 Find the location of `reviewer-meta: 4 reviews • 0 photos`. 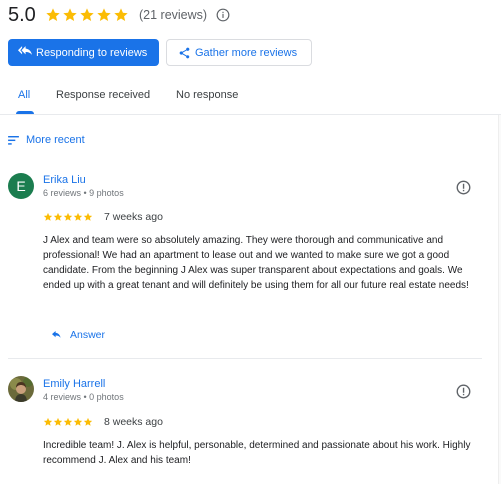

reviewer-meta: 4 reviews • 0 photos is located at coordinates (83, 397).